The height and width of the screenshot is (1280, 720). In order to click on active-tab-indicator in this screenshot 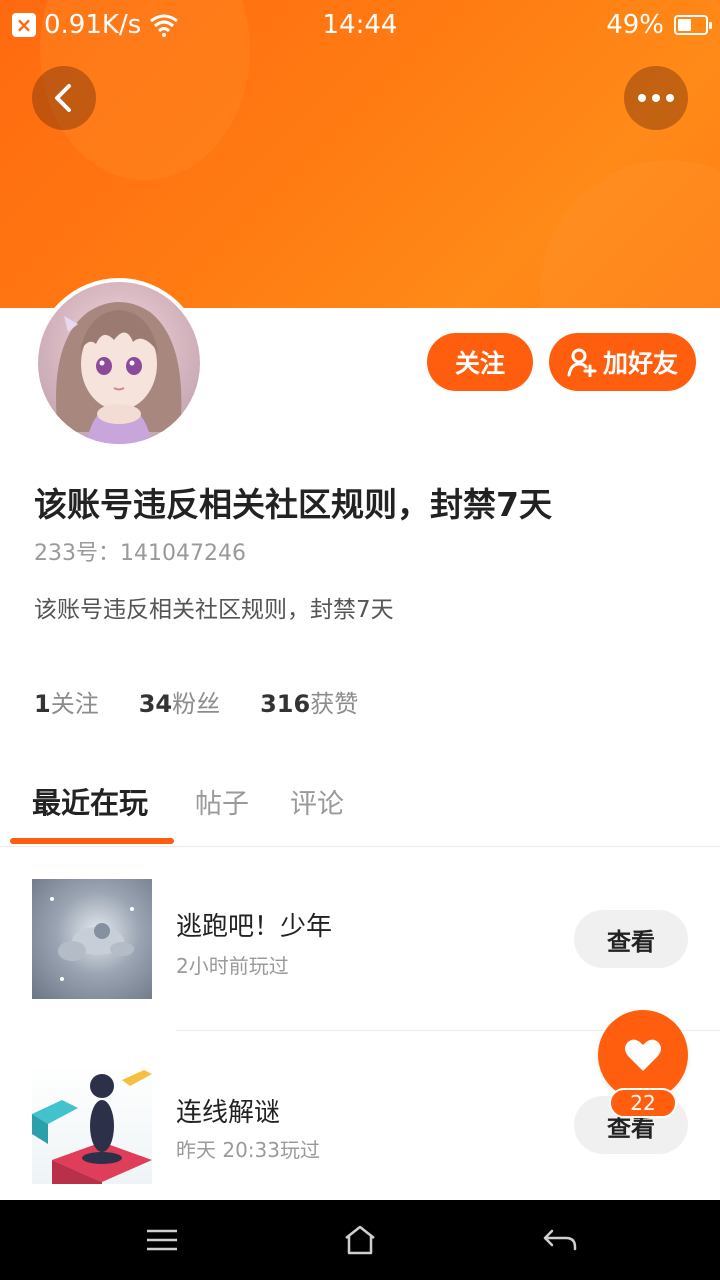, I will do `click(92, 841)`.